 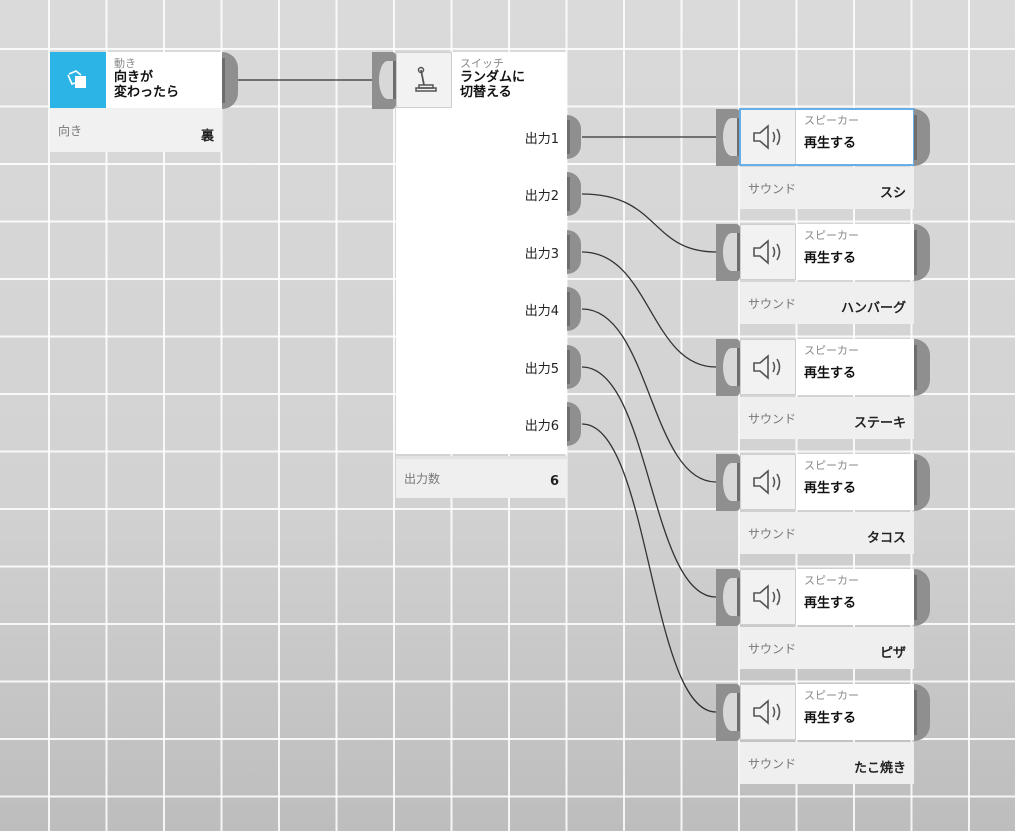 What do you see at coordinates (554, 481) in the screenshot?
I see `switch-param-value: 6` at bounding box center [554, 481].